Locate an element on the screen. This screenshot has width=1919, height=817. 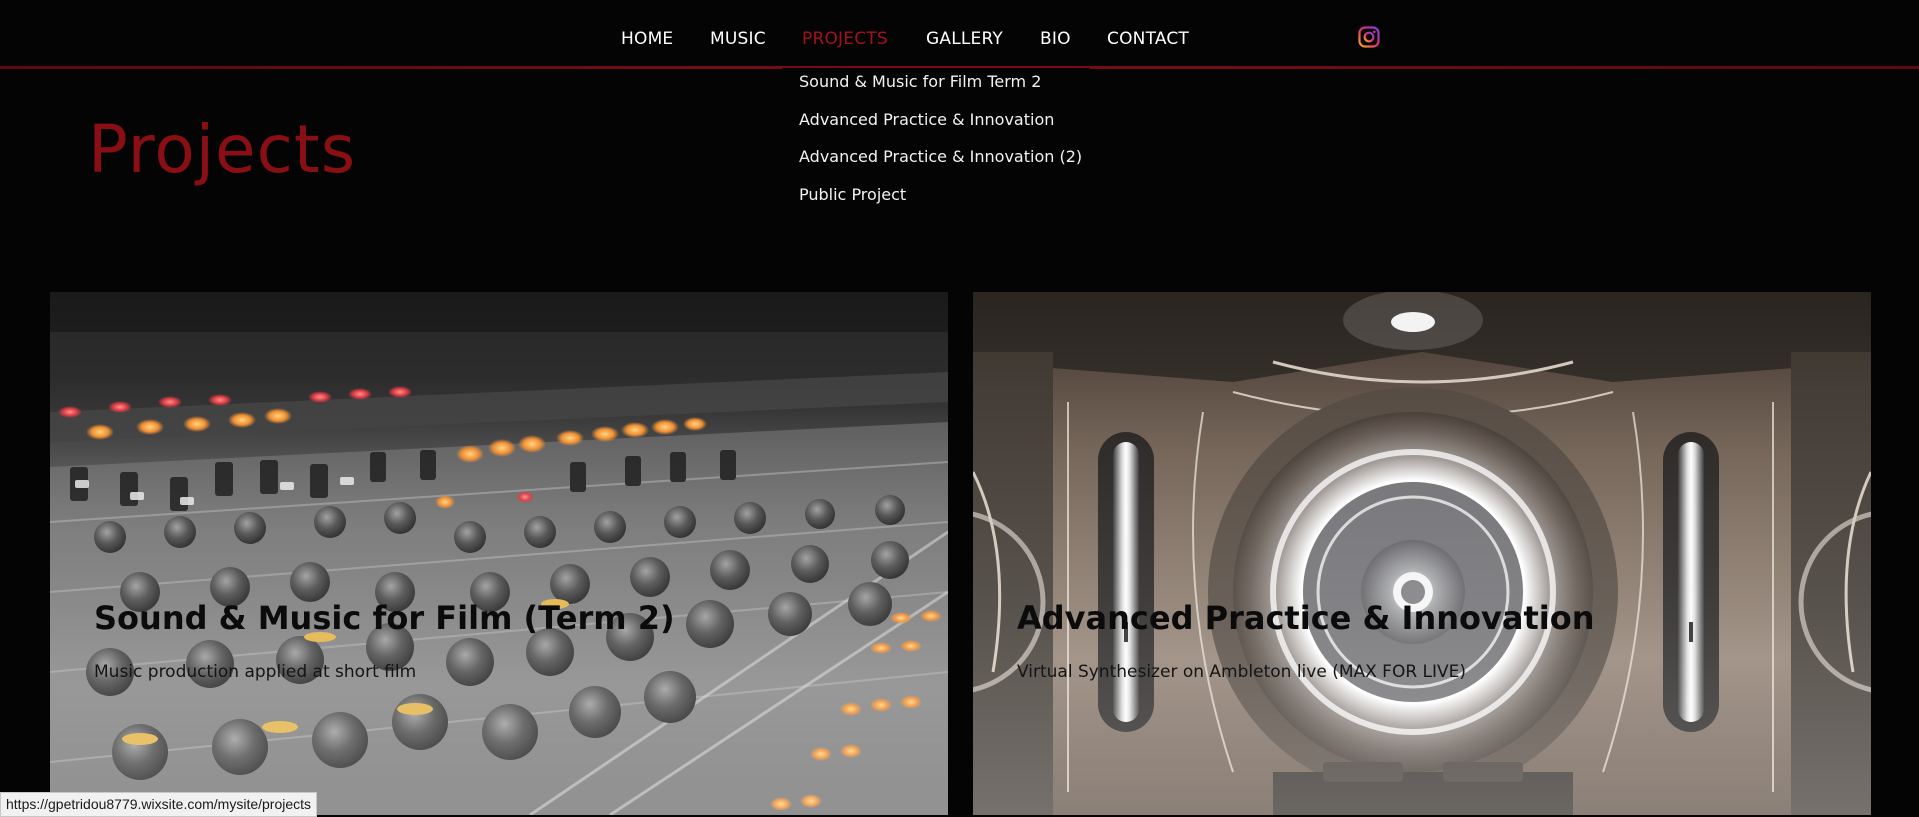
dropdown-item-sound-music-film: Sound & Music for Film Term 2 is located at coordinates (920, 82).